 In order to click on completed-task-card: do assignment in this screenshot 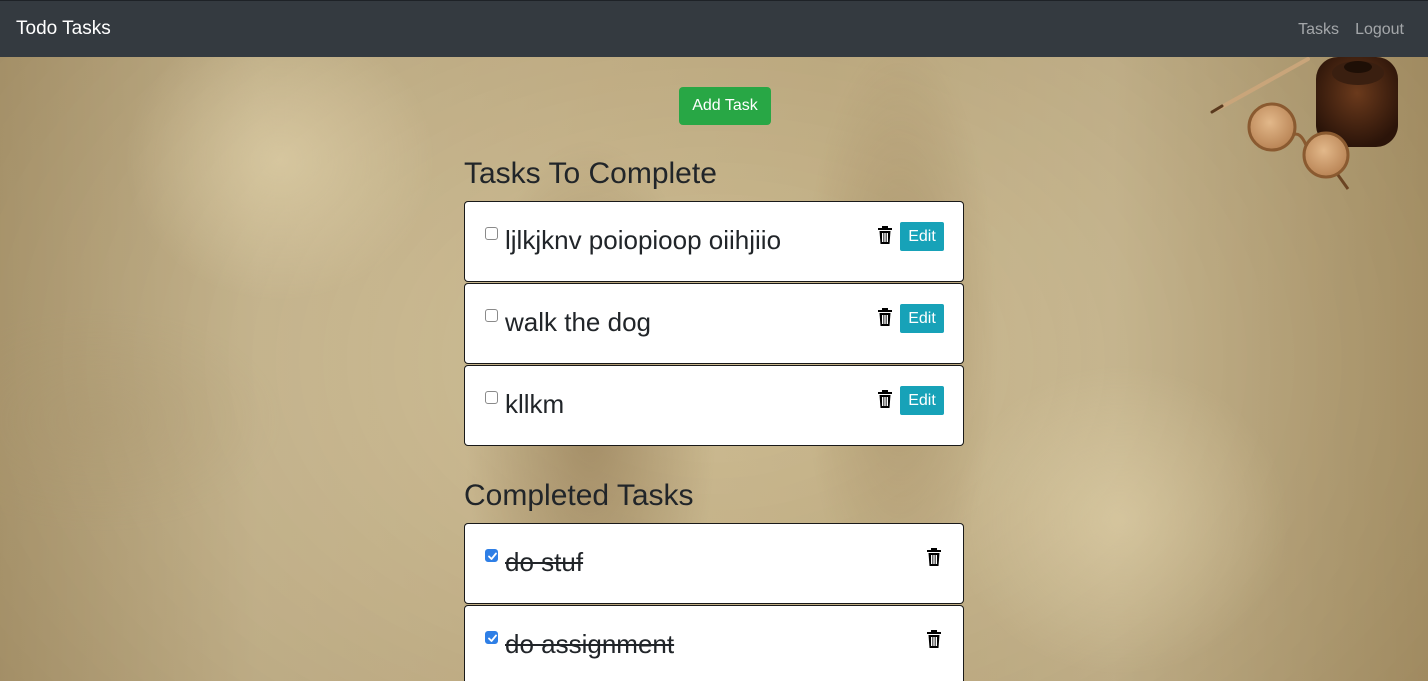, I will do `click(714, 643)`.